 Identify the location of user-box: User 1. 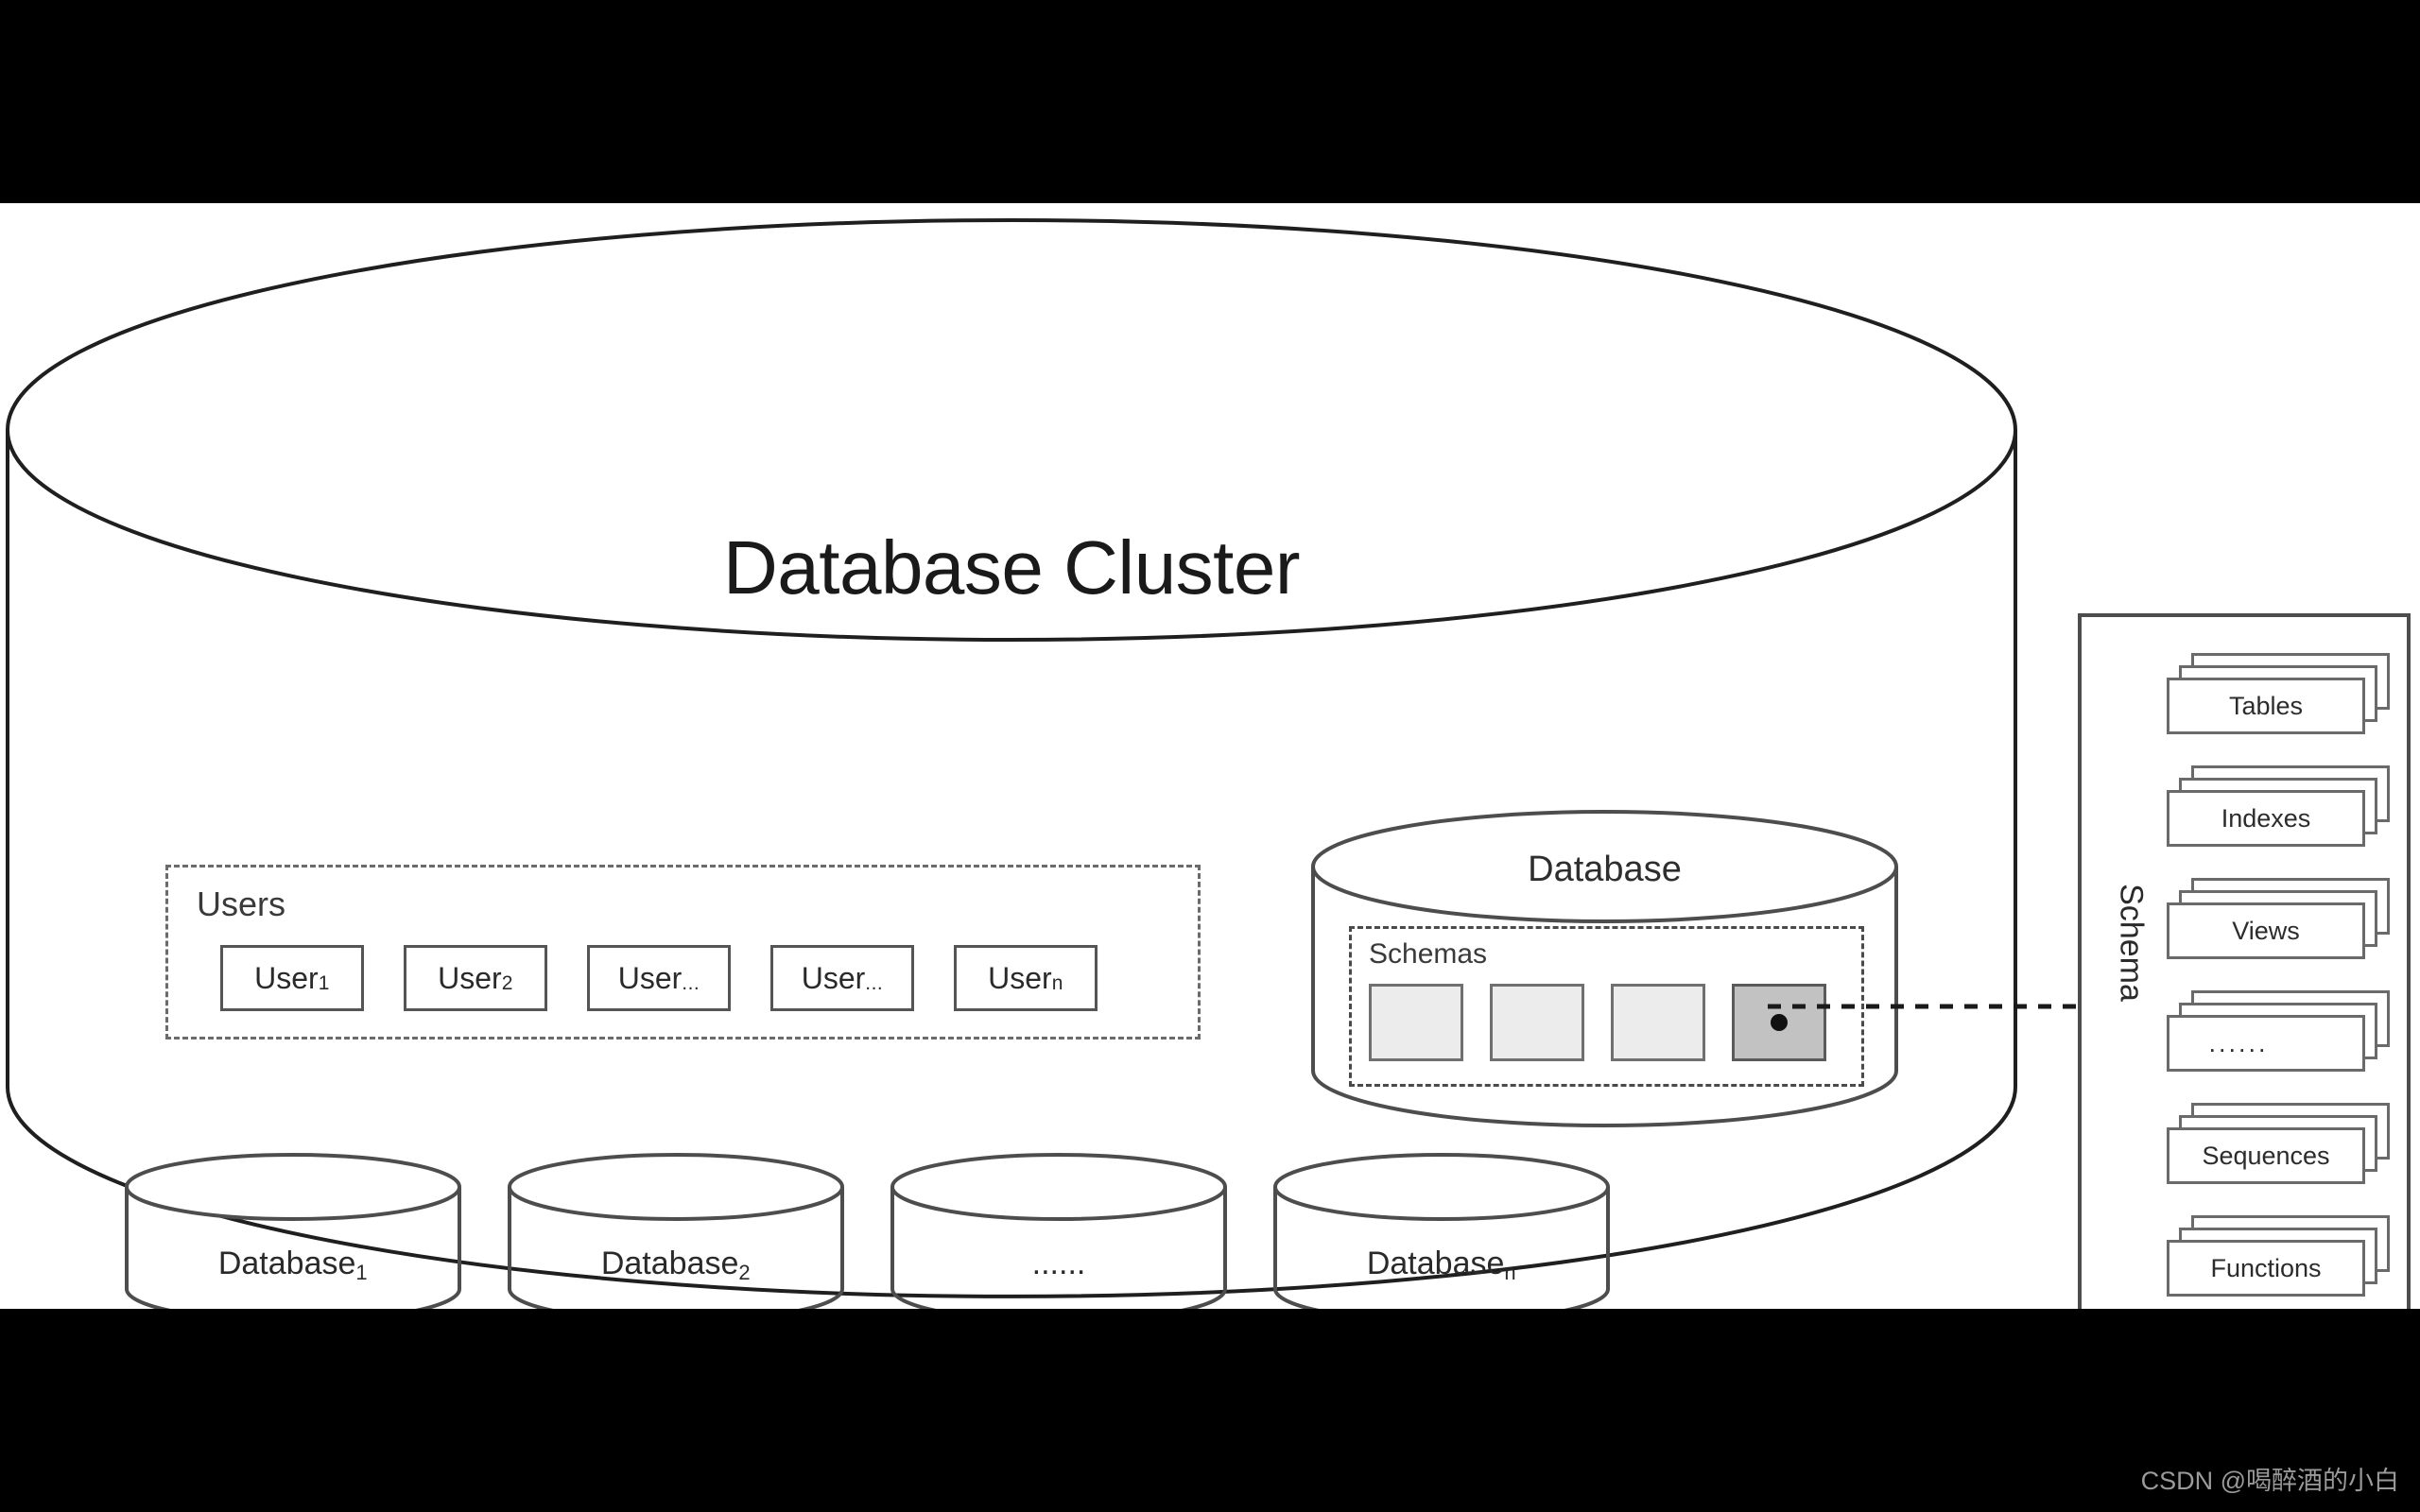
(292, 978).